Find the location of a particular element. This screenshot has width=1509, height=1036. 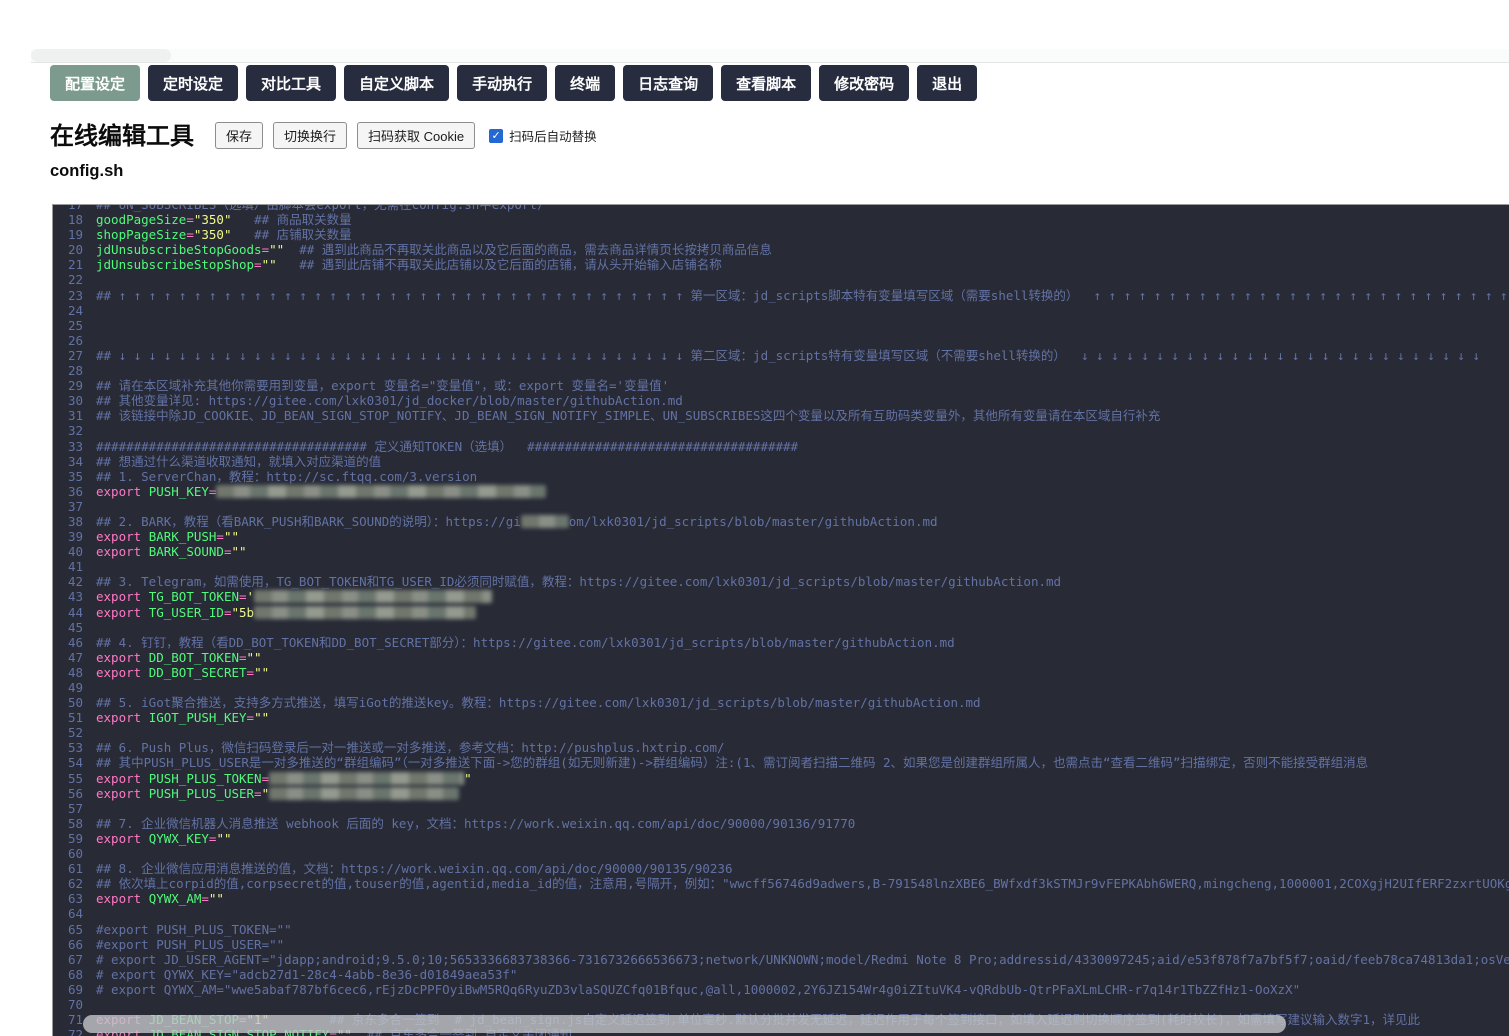

top-scrollbar-thumb is located at coordinates (101, 55).